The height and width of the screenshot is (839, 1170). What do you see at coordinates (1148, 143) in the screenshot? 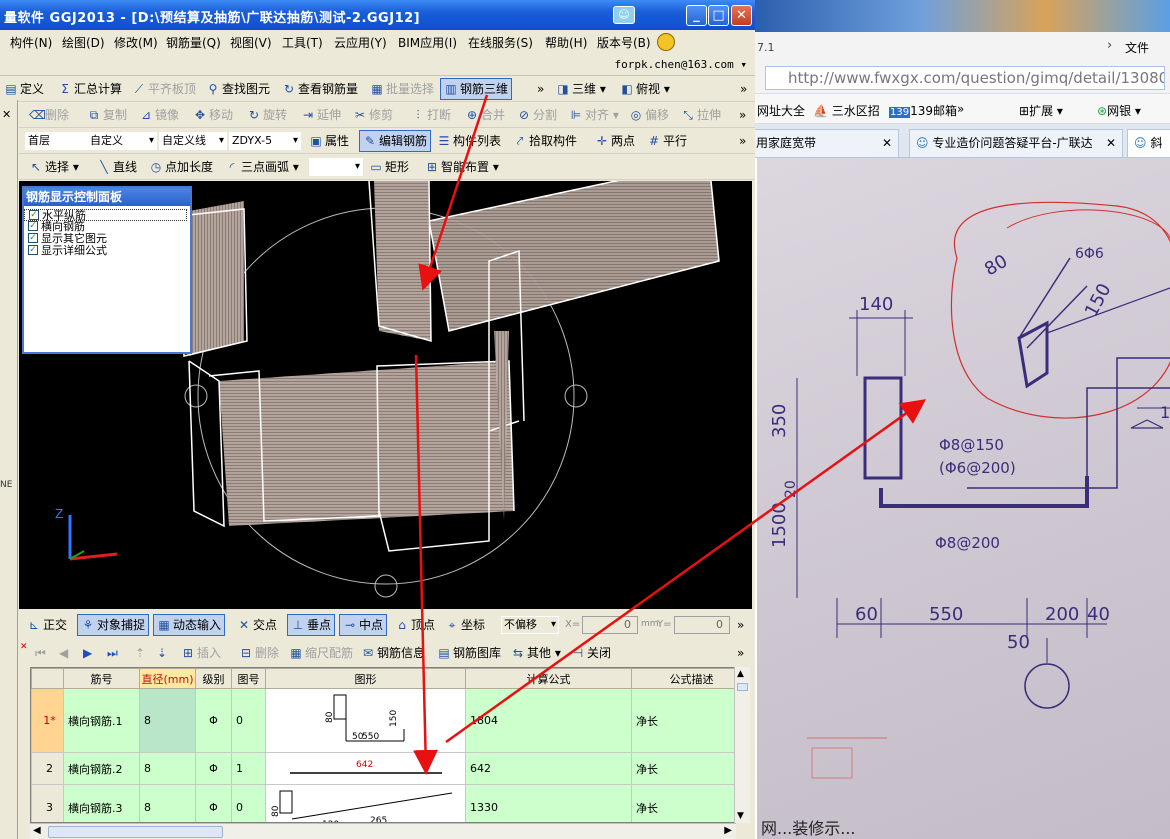
I see `tab-active: ☺ 斜` at bounding box center [1148, 143].